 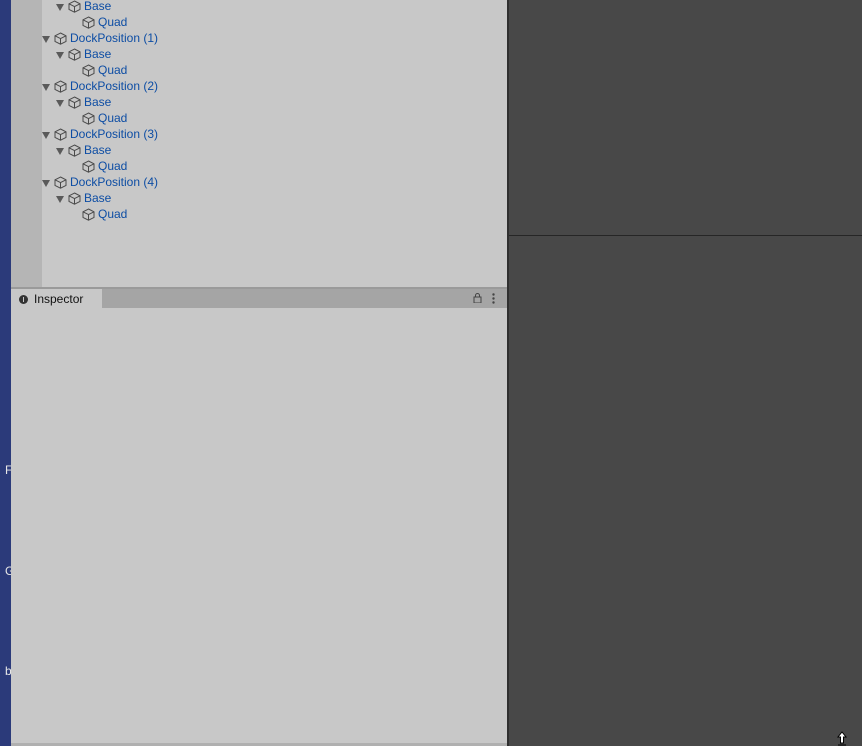 What do you see at coordinates (477, 298) in the screenshot?
I see `lock-icon` at bounding box center [477, 298].